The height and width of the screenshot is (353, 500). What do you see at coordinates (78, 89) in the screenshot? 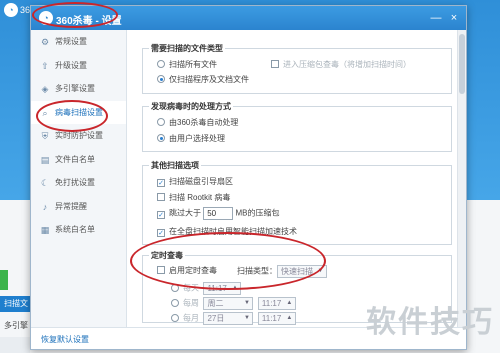
I see `sidebar-item-multi-engine: ◈ 多引擎设置` at bounding box center [78, 89].